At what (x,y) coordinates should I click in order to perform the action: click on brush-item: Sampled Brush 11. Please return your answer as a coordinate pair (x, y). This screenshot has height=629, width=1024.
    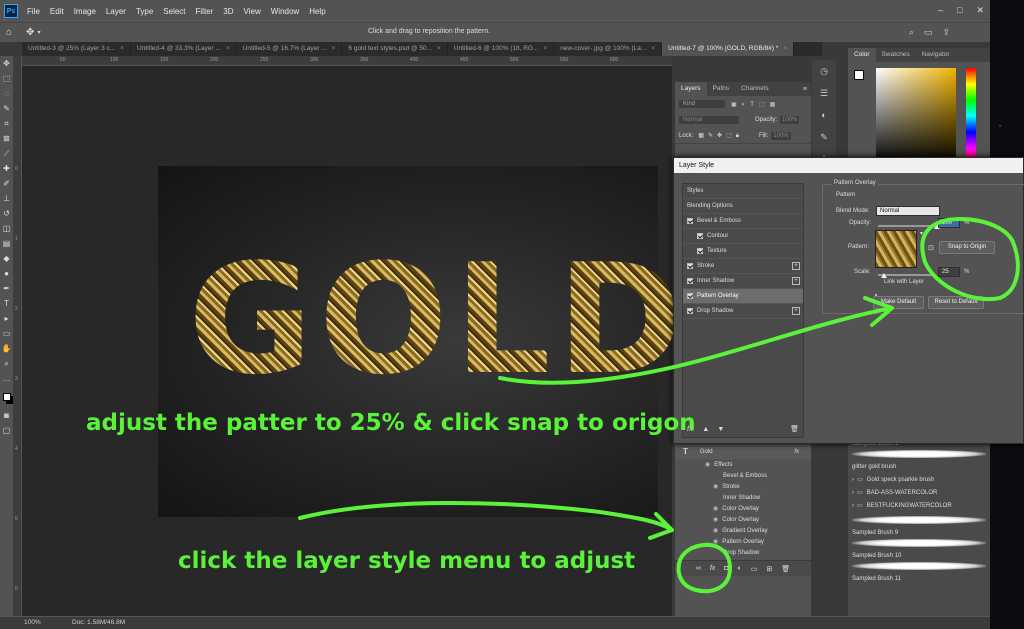
    Looking at the image, I should click on (919, 578).